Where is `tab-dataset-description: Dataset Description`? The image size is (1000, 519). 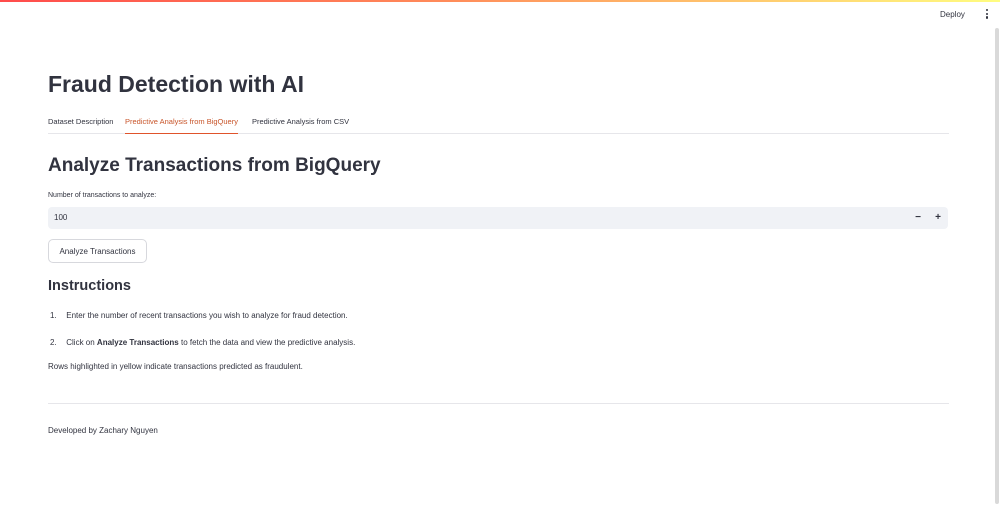 tab-dataset-description: Dataset Description is located at coordinates (80, 125).